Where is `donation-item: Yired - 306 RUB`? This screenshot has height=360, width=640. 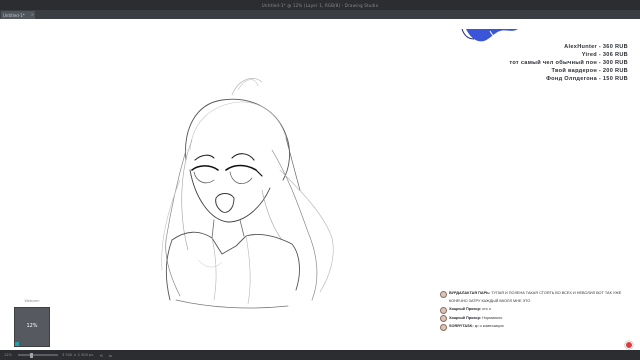
donation-item: Yired - 306 RUB is located at coordinates (604, 55).